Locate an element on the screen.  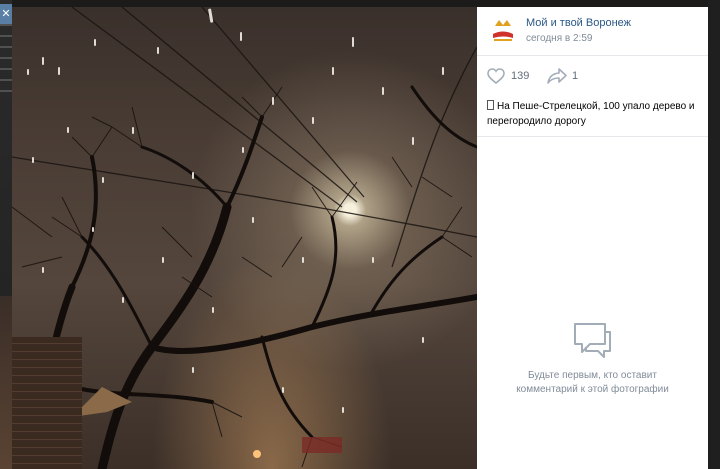
backdrop-page-text is located at coordinates (6, 59).